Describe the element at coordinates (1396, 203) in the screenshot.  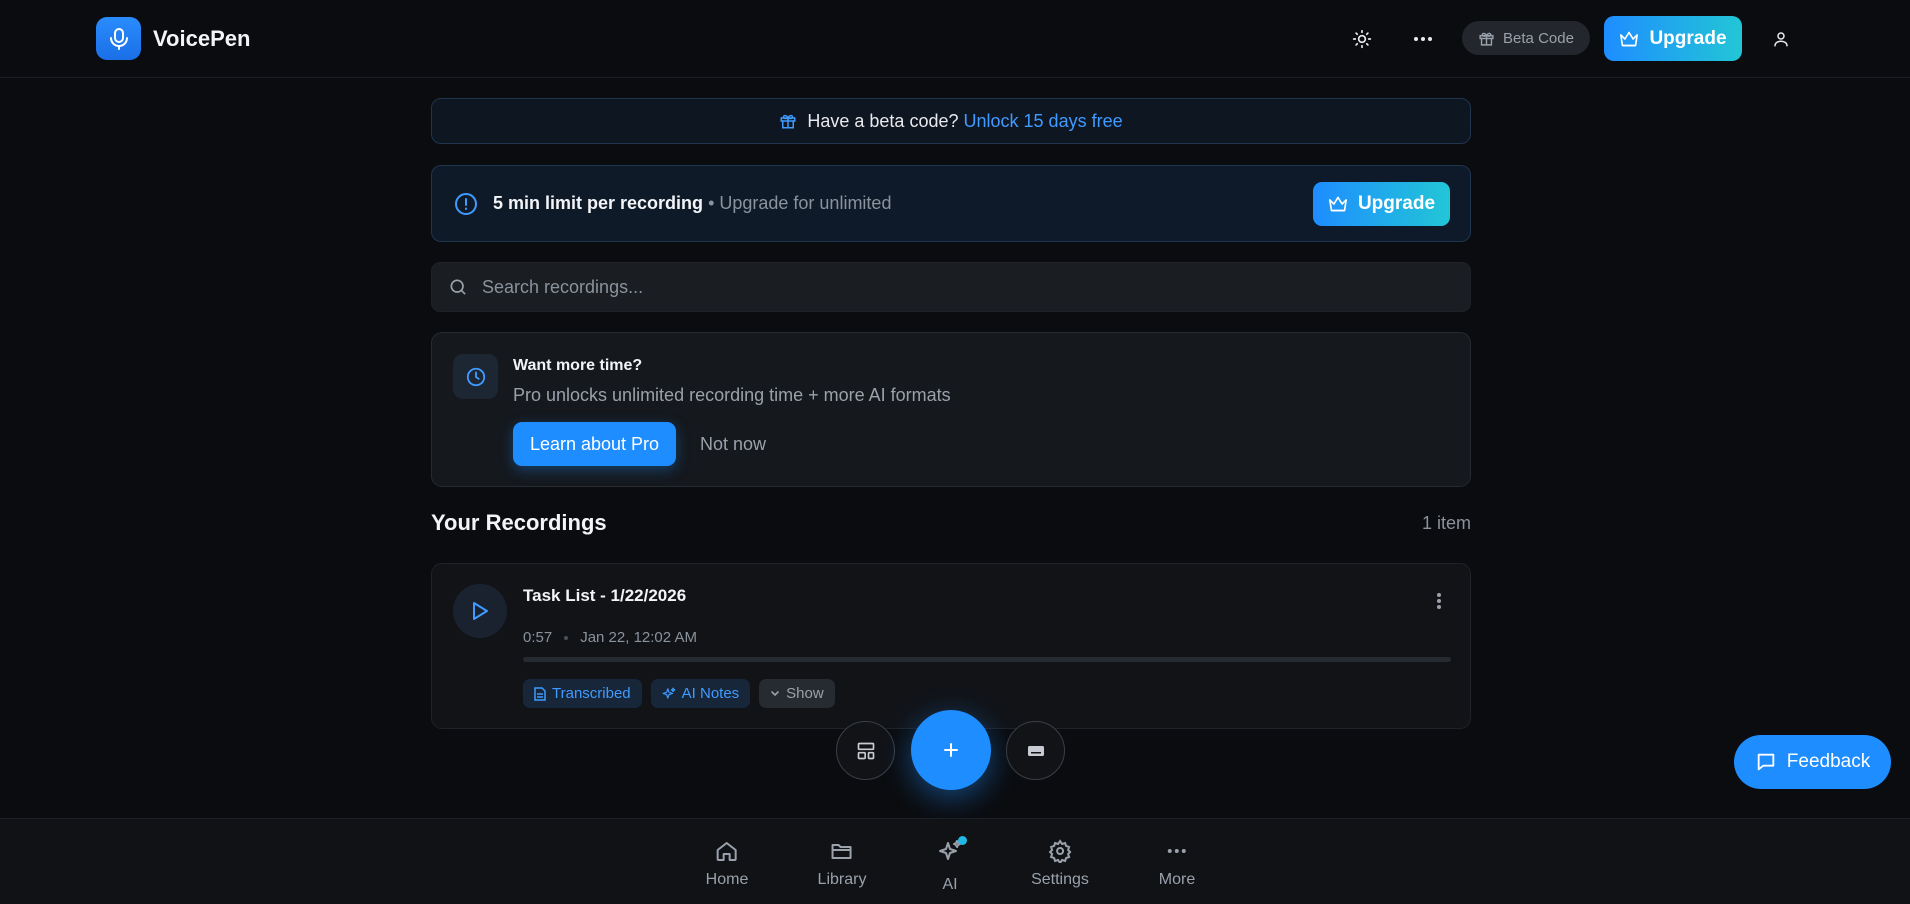
I see `upgrade-inline-label: Upgrade` at that location.